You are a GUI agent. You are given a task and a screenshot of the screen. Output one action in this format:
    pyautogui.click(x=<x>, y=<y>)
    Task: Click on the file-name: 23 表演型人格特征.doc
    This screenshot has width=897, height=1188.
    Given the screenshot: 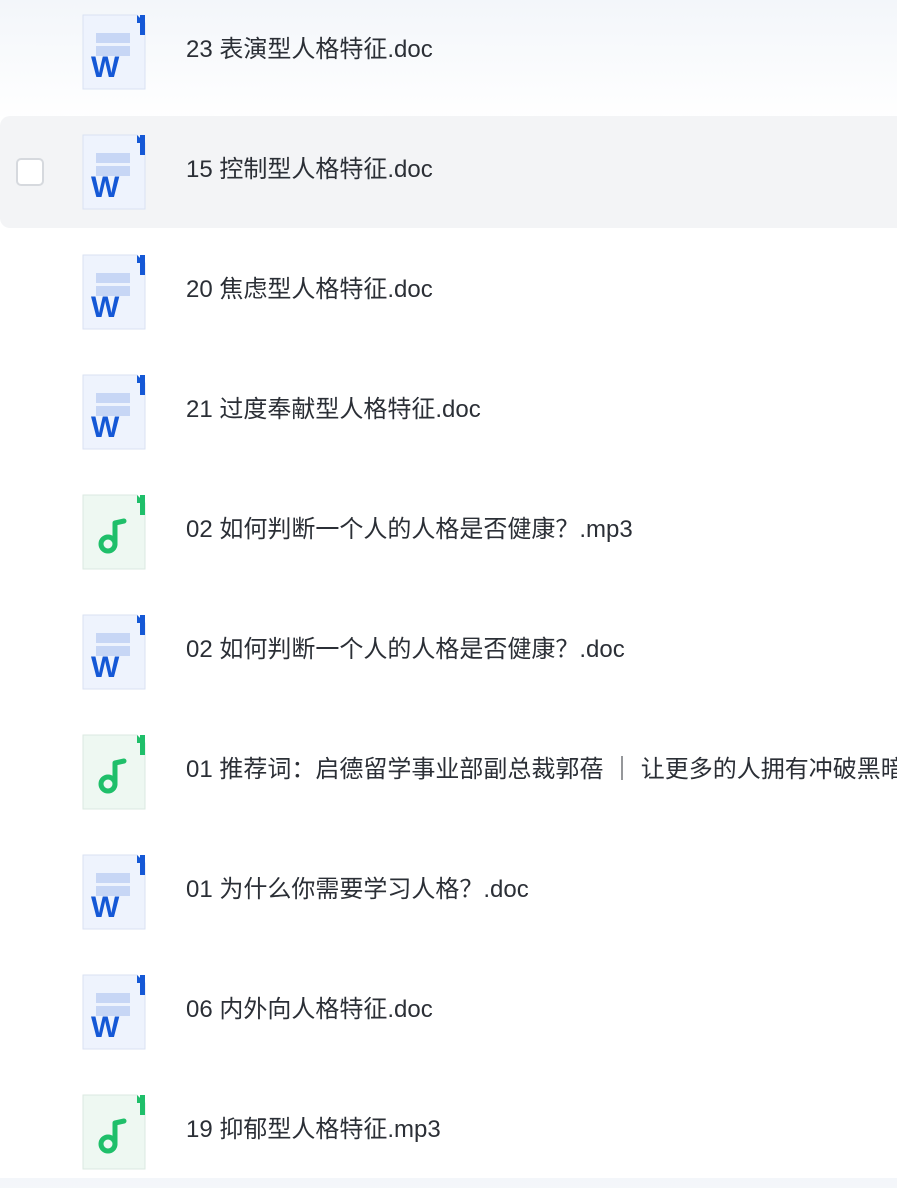 What is the action you would take?
    pyautogui.click(x=309, y=50)
    